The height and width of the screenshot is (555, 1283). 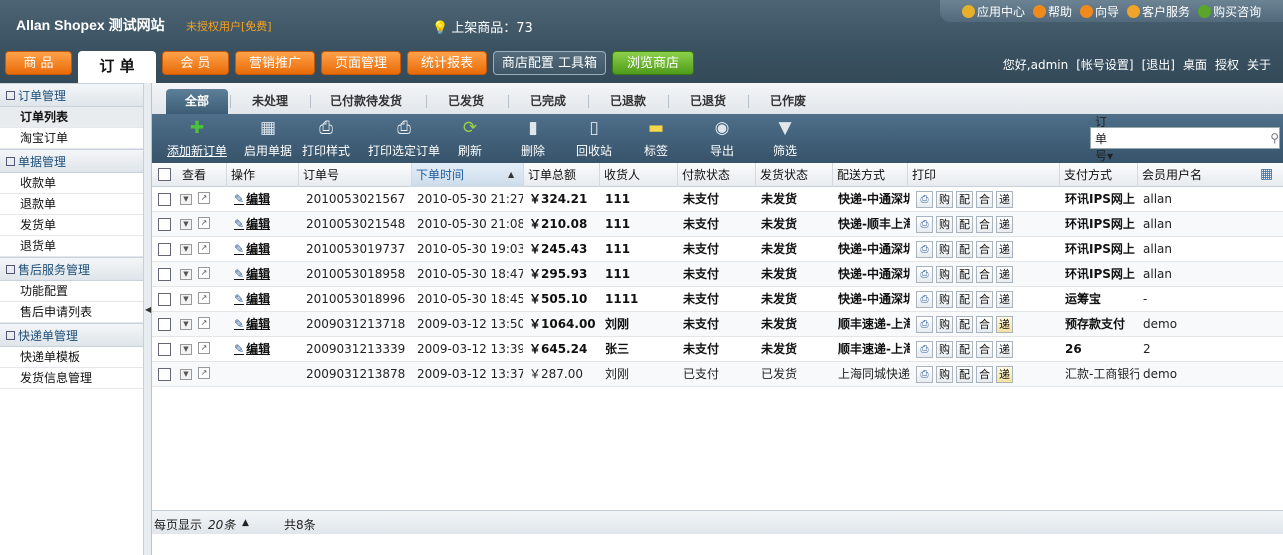 What do you see at coordinates (1099, 11) in the screenshot?
I see `toplink-2: 向导` at bounding box center [1099, 11].